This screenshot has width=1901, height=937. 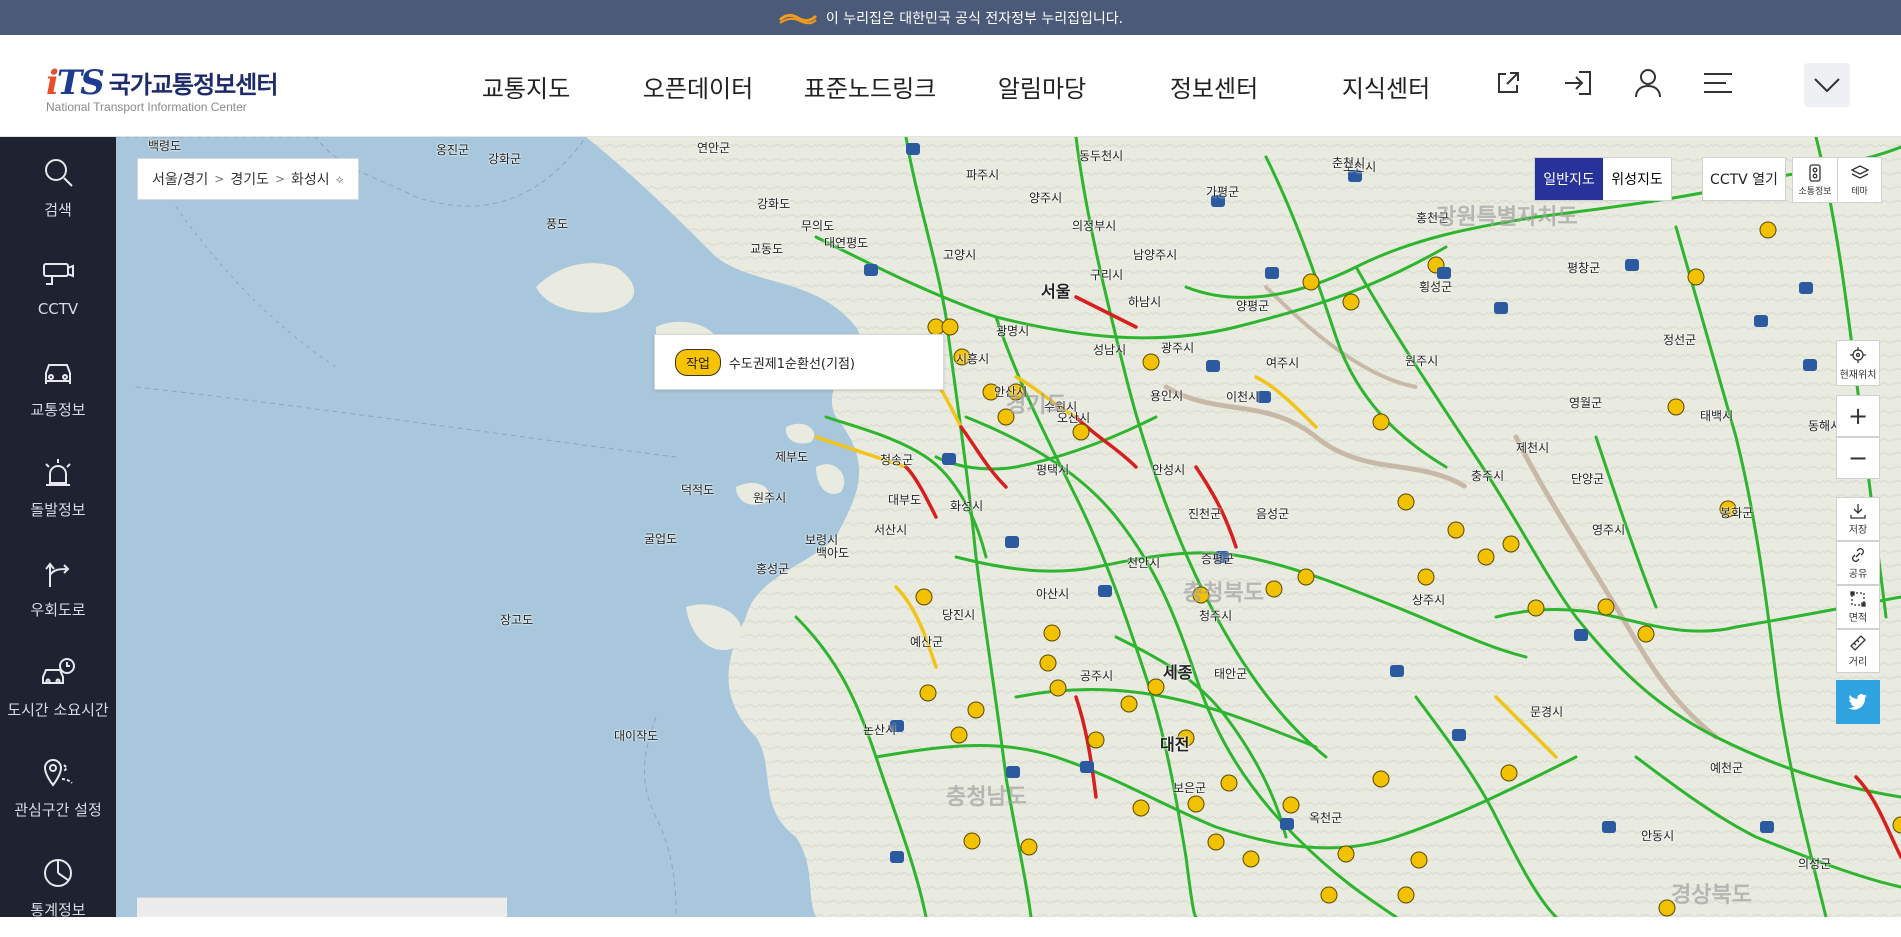 I want to click on map-type-satellite-button: 위성지도, so click(x=1637, y=179).